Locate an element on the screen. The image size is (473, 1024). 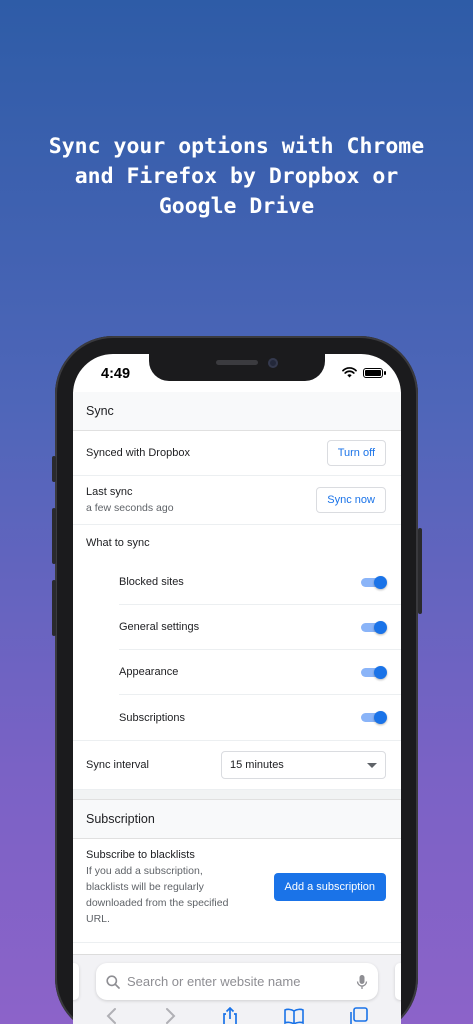
status-time: 4:49 is located at coordinates (116, 374).